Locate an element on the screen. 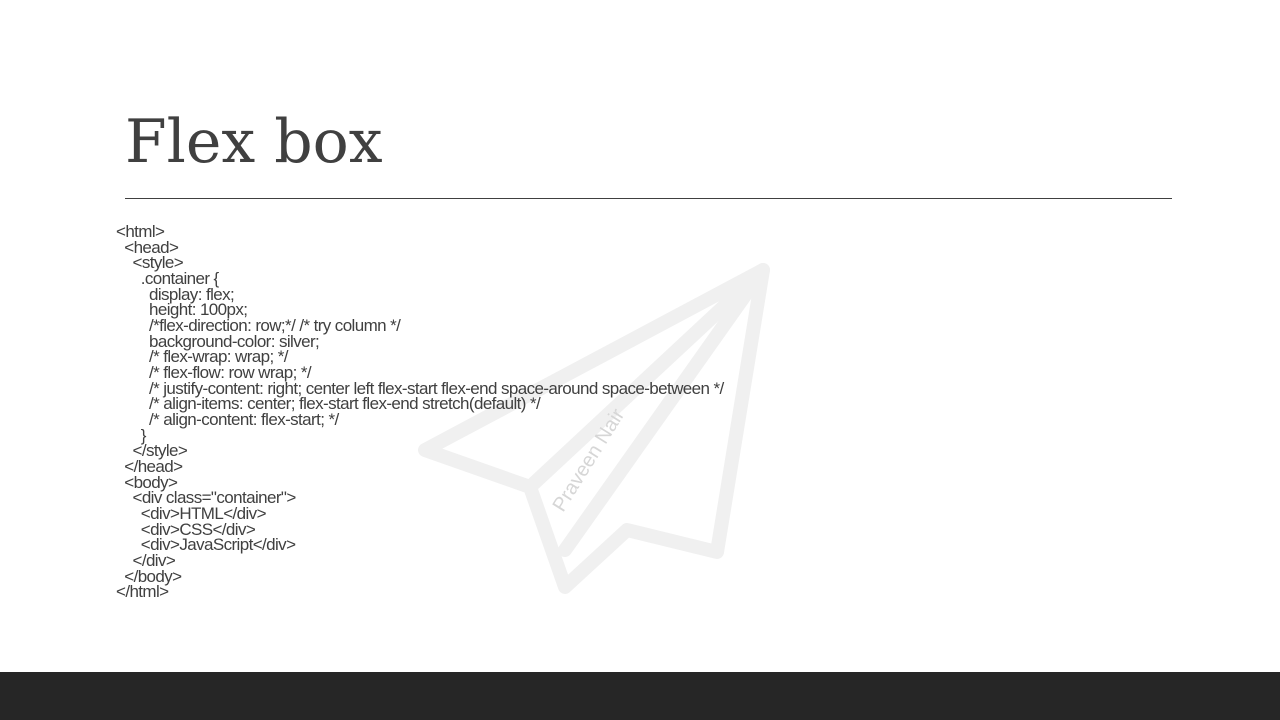  title-divider is located at coordinates (648, 198).